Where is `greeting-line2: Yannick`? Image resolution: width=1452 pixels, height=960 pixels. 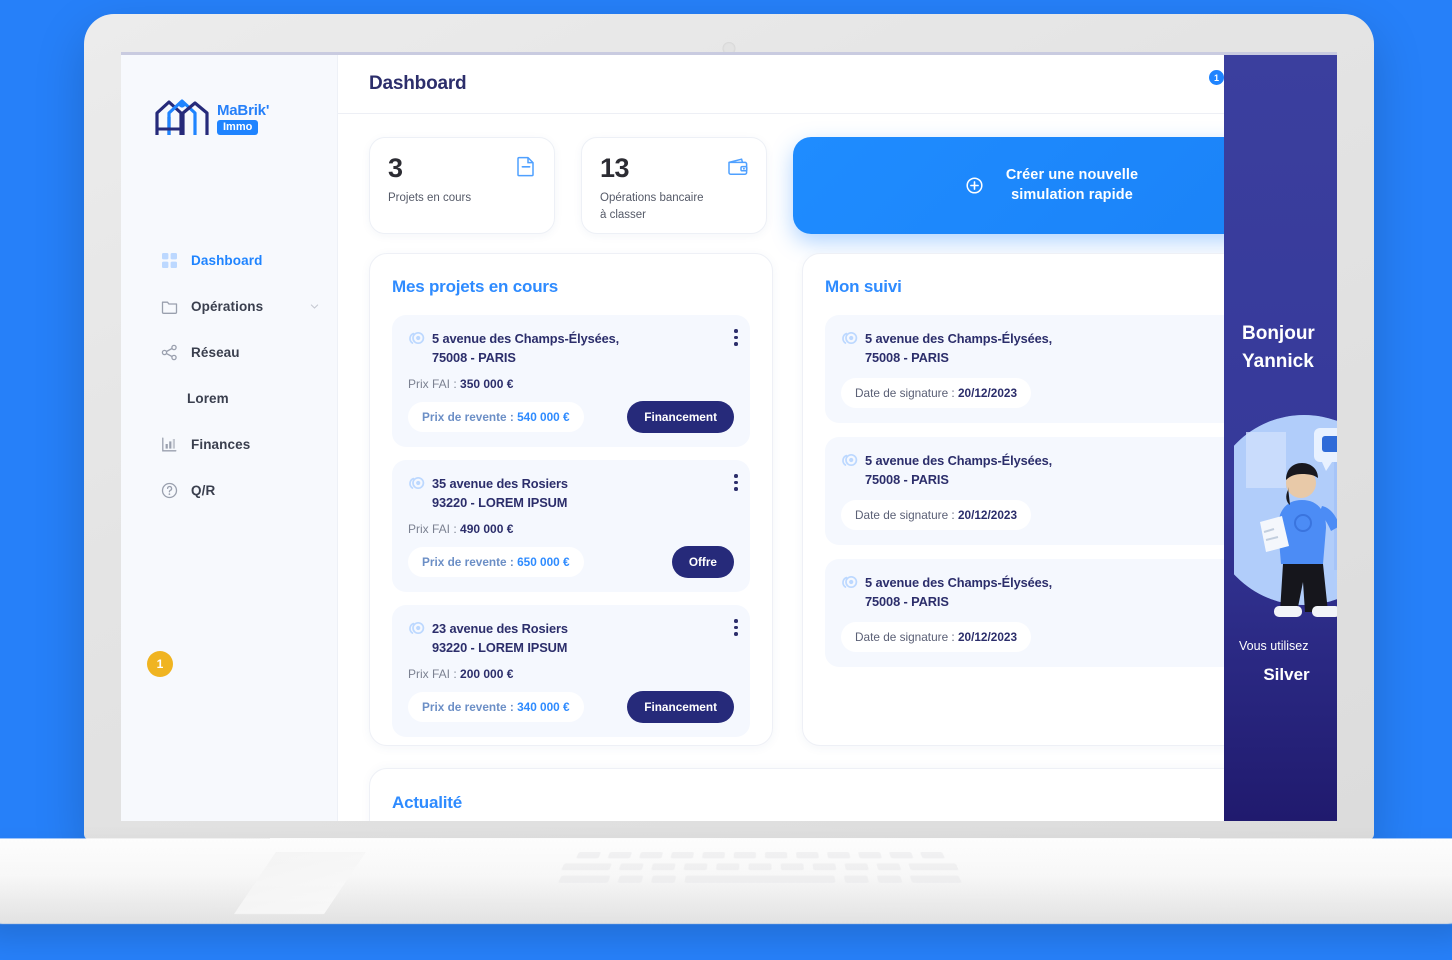 greeting-line2: Yannick is located at coordinates (1278, 361).